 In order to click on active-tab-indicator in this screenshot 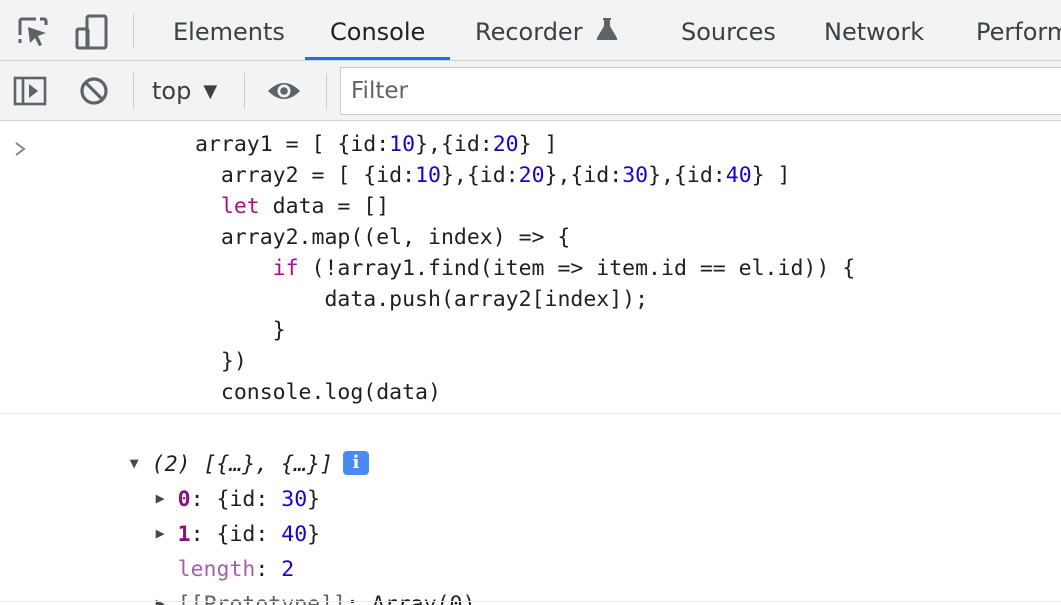, I will do `click(377, 58)`.